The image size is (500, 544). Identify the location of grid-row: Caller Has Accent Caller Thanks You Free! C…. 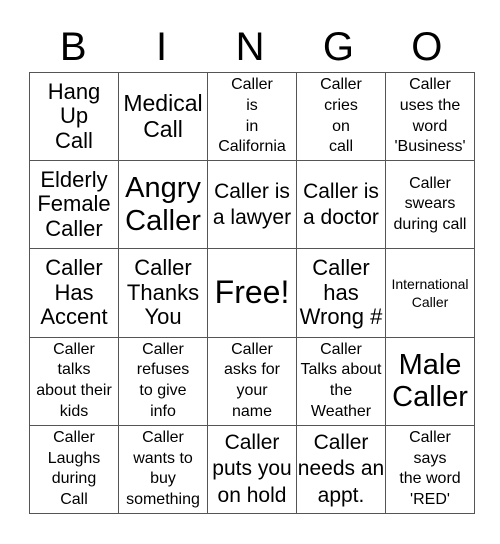
(252, 293).